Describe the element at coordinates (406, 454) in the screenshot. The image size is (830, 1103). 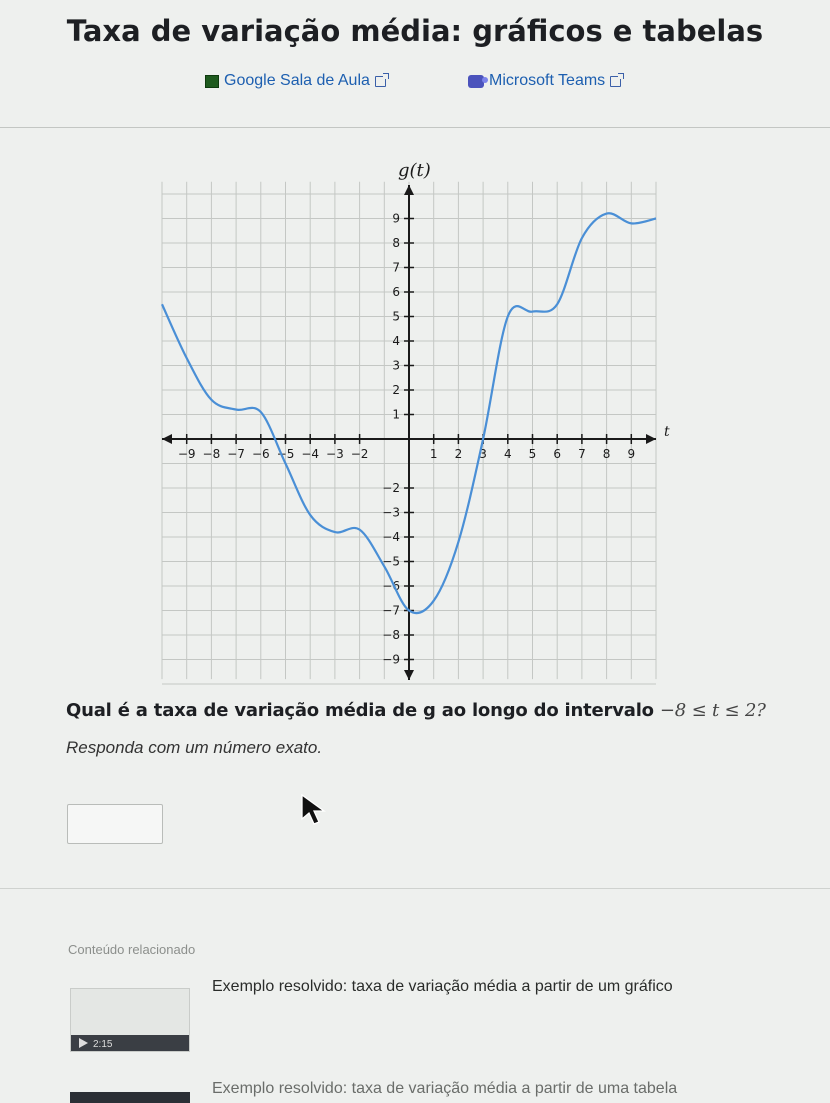
I see `x-tick-labels: −9 −8 −7 −6 −5 −4 −3 −2 1 2 3 4 5 6 7 8 9` at that location.